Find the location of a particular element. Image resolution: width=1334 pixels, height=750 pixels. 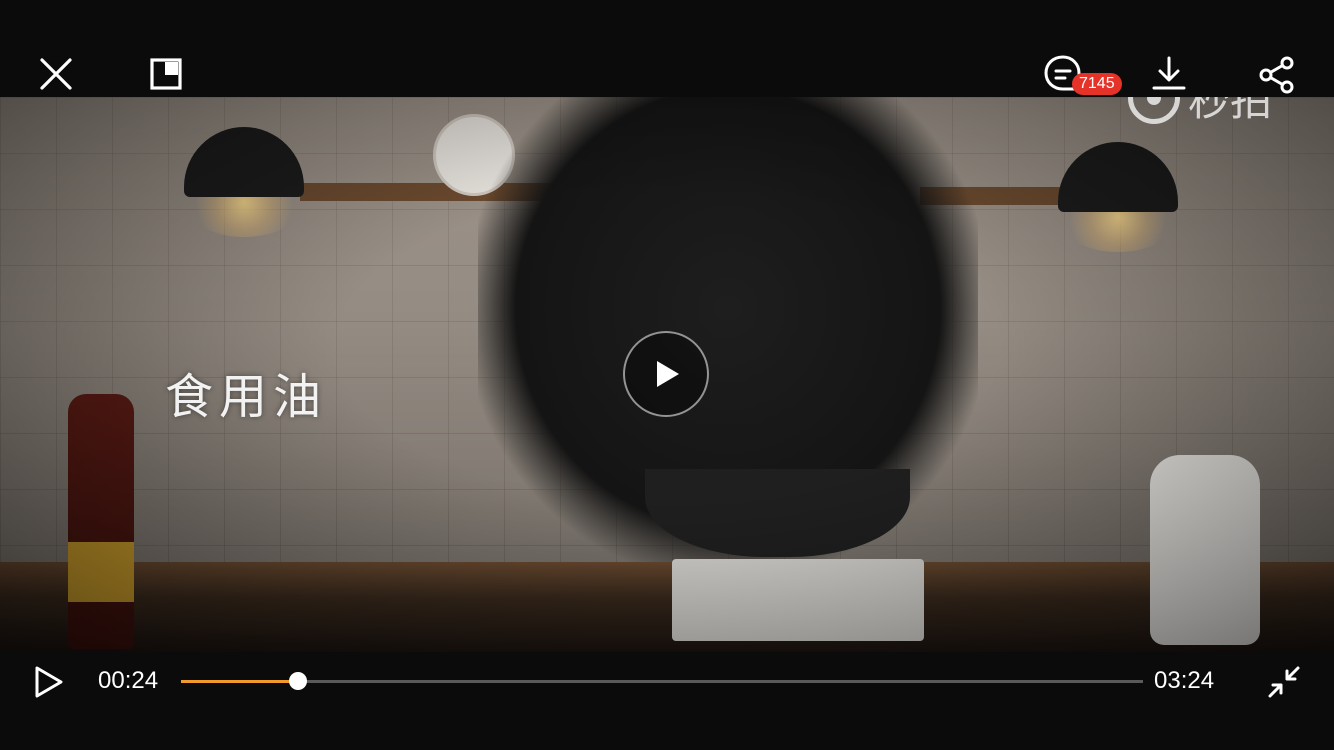

share-icon is located at coordinates (1277, 75).